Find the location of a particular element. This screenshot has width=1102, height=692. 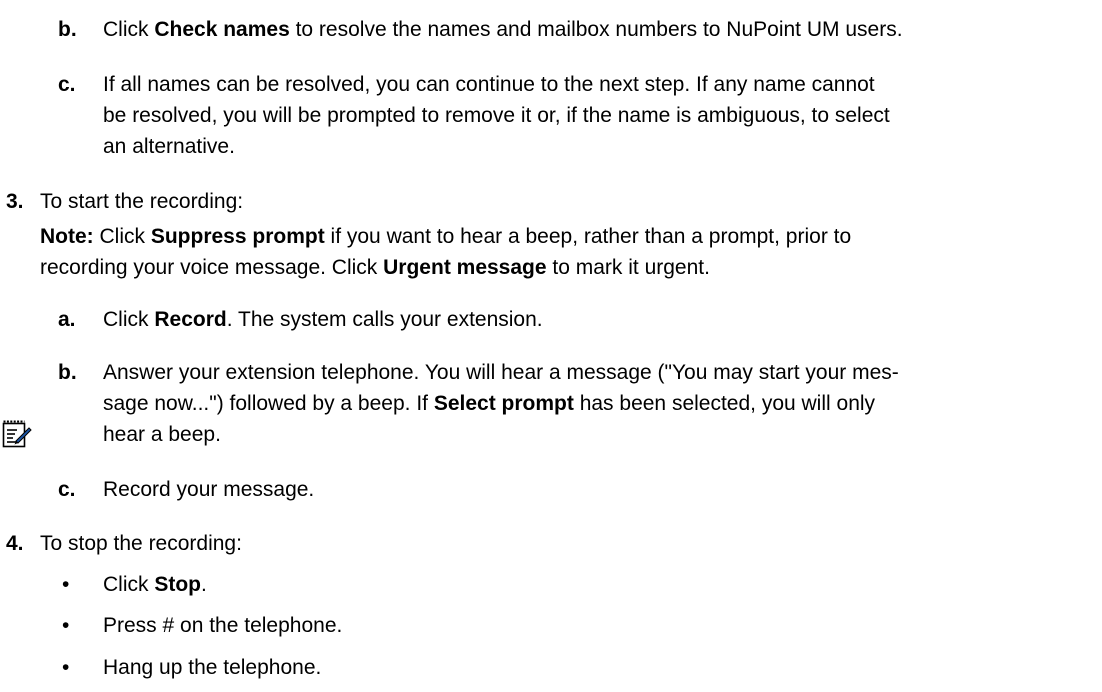

substep-3c-text: Record your message. is located at coordinates (209, 489).